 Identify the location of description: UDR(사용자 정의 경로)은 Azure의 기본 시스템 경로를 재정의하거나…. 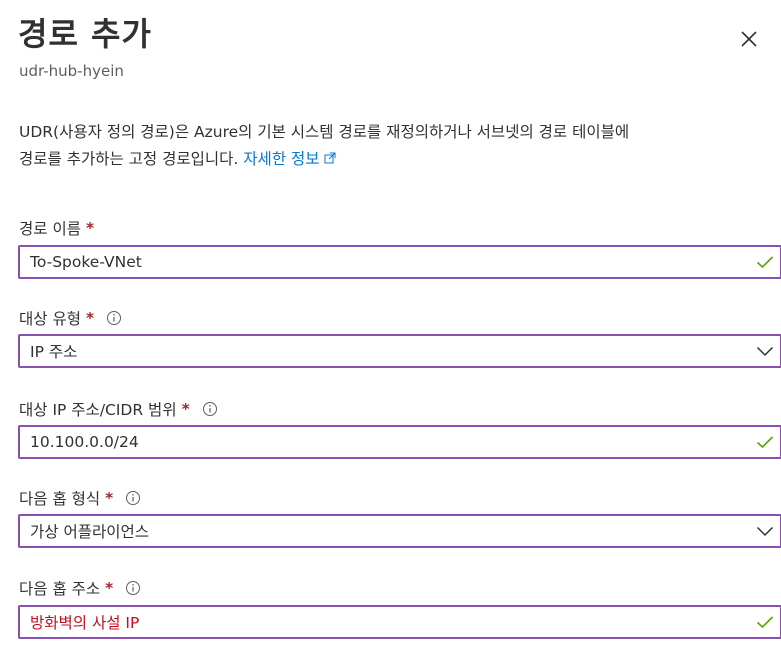
(399, 146).